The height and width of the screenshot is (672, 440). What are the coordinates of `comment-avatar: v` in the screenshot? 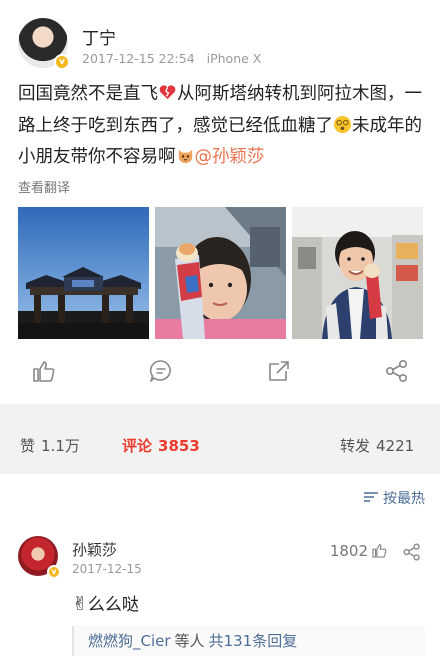 It's located at (39, 557).